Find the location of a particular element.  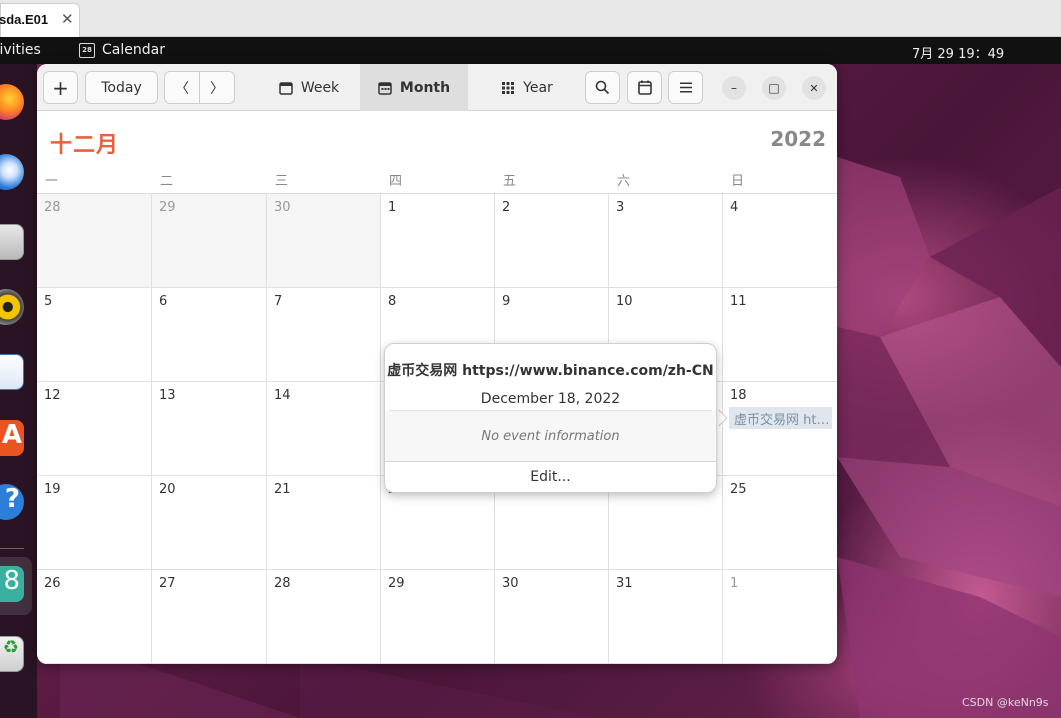

day-cell: 11 is located at coordinates (780, 335).